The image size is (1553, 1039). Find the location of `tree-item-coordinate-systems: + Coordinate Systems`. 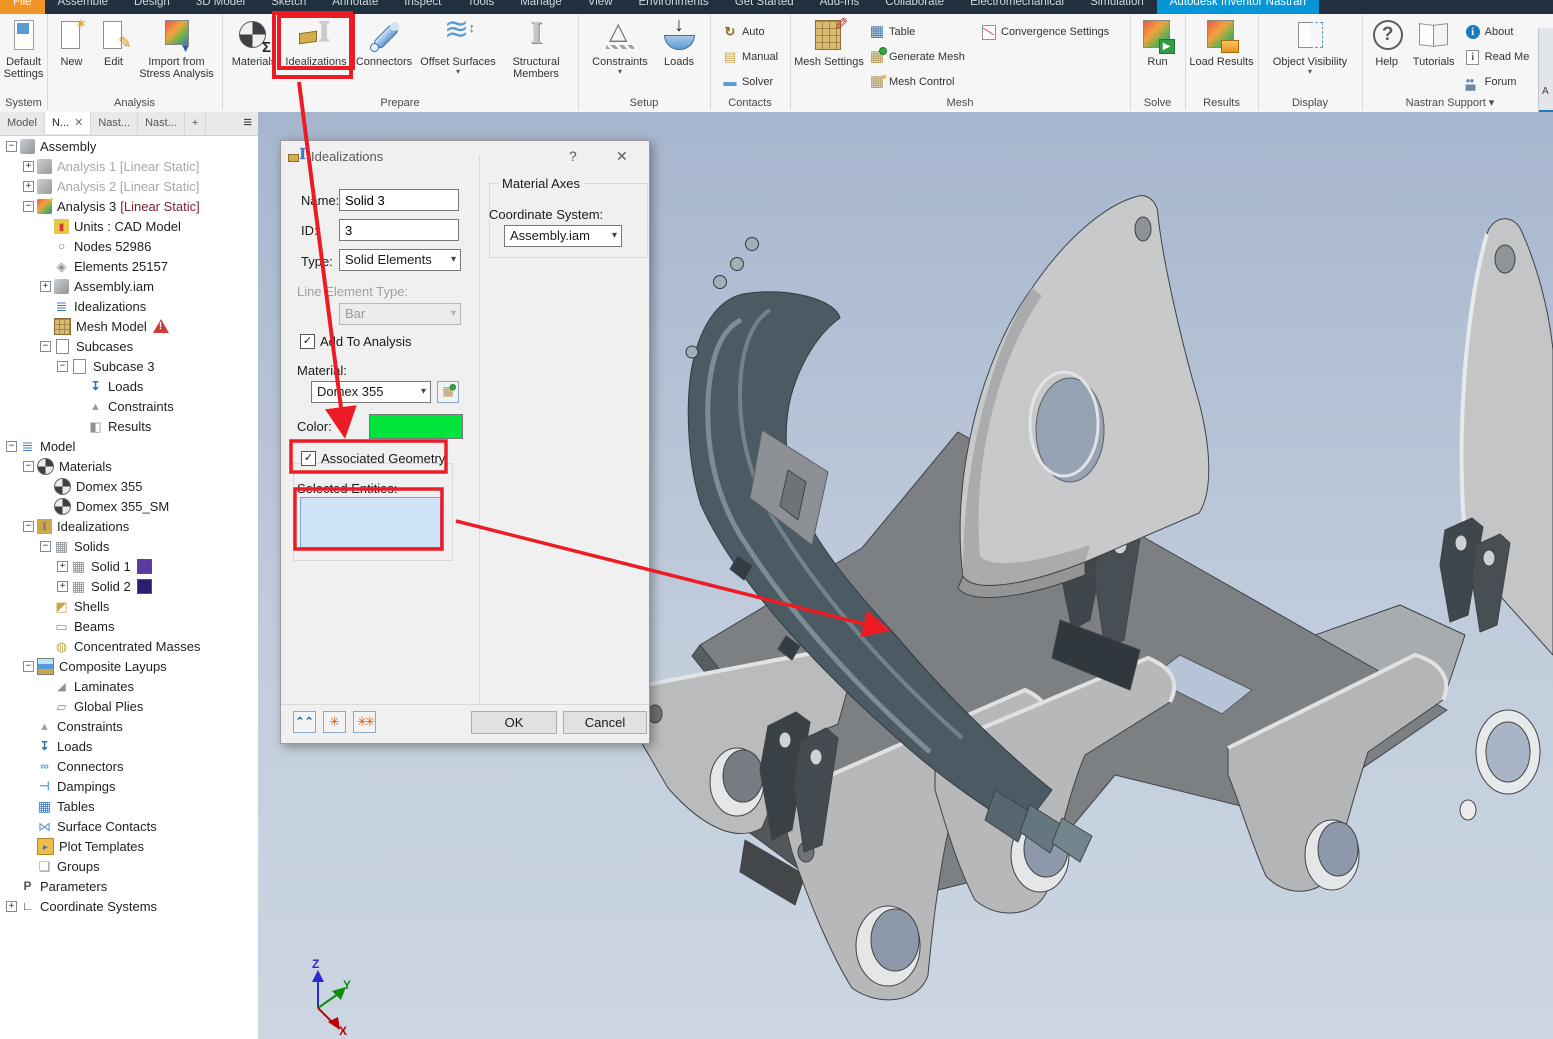

tree-item-coordinate-systems: + Coordinate Systems is located at coordinates (129, 906).